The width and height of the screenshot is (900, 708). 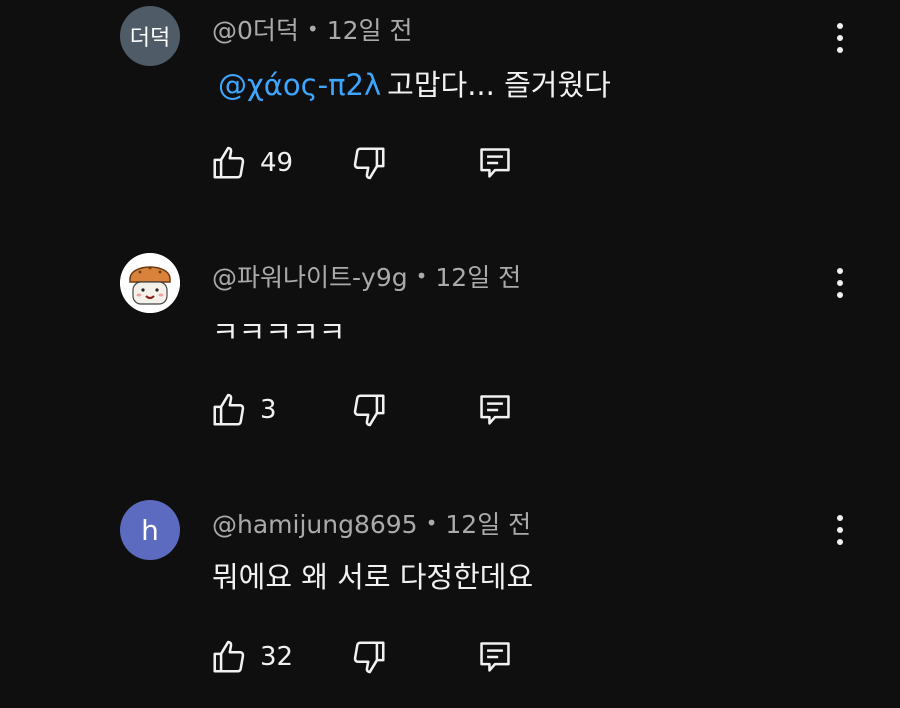 I want to click on comment-meta: @hamijung8695 • 12일 전, so click(x=371, y=523).